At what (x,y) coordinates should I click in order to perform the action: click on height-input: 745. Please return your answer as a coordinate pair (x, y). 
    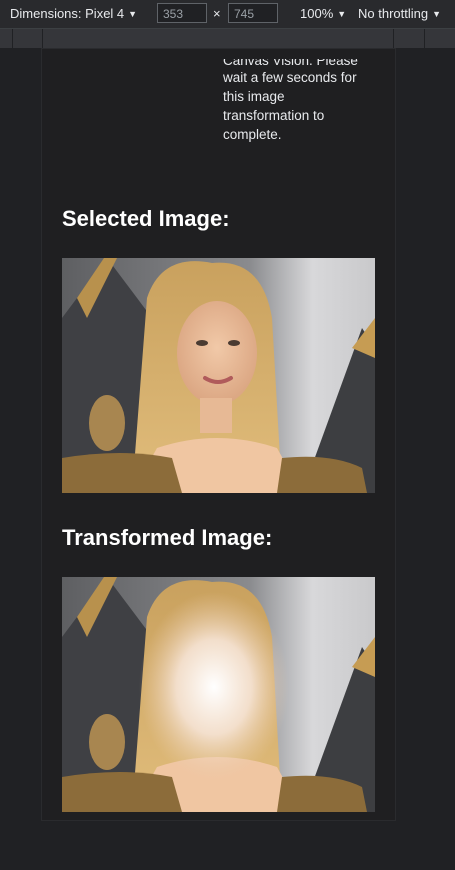
    Looking at the image, I should click on (253, 13).